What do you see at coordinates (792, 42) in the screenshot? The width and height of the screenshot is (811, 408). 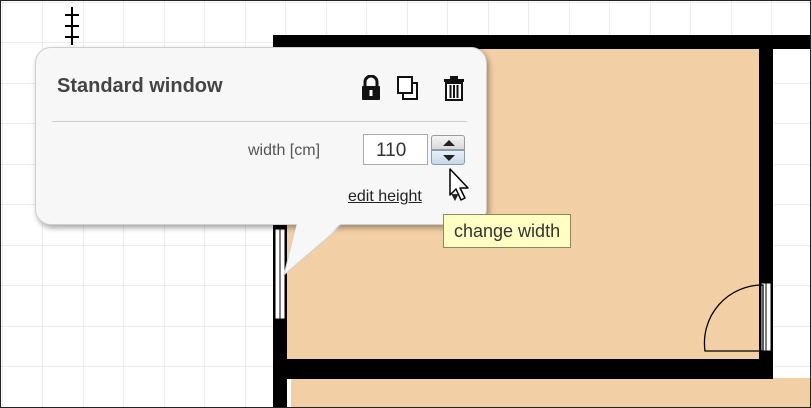 I see `wall-top-ext` at bounding box center [792, 42].